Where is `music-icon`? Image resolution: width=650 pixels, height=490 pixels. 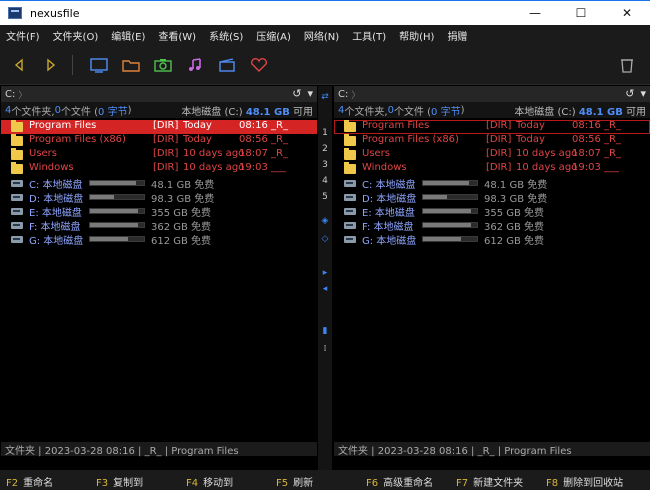 music-icon is located at coordinates (195, 65).